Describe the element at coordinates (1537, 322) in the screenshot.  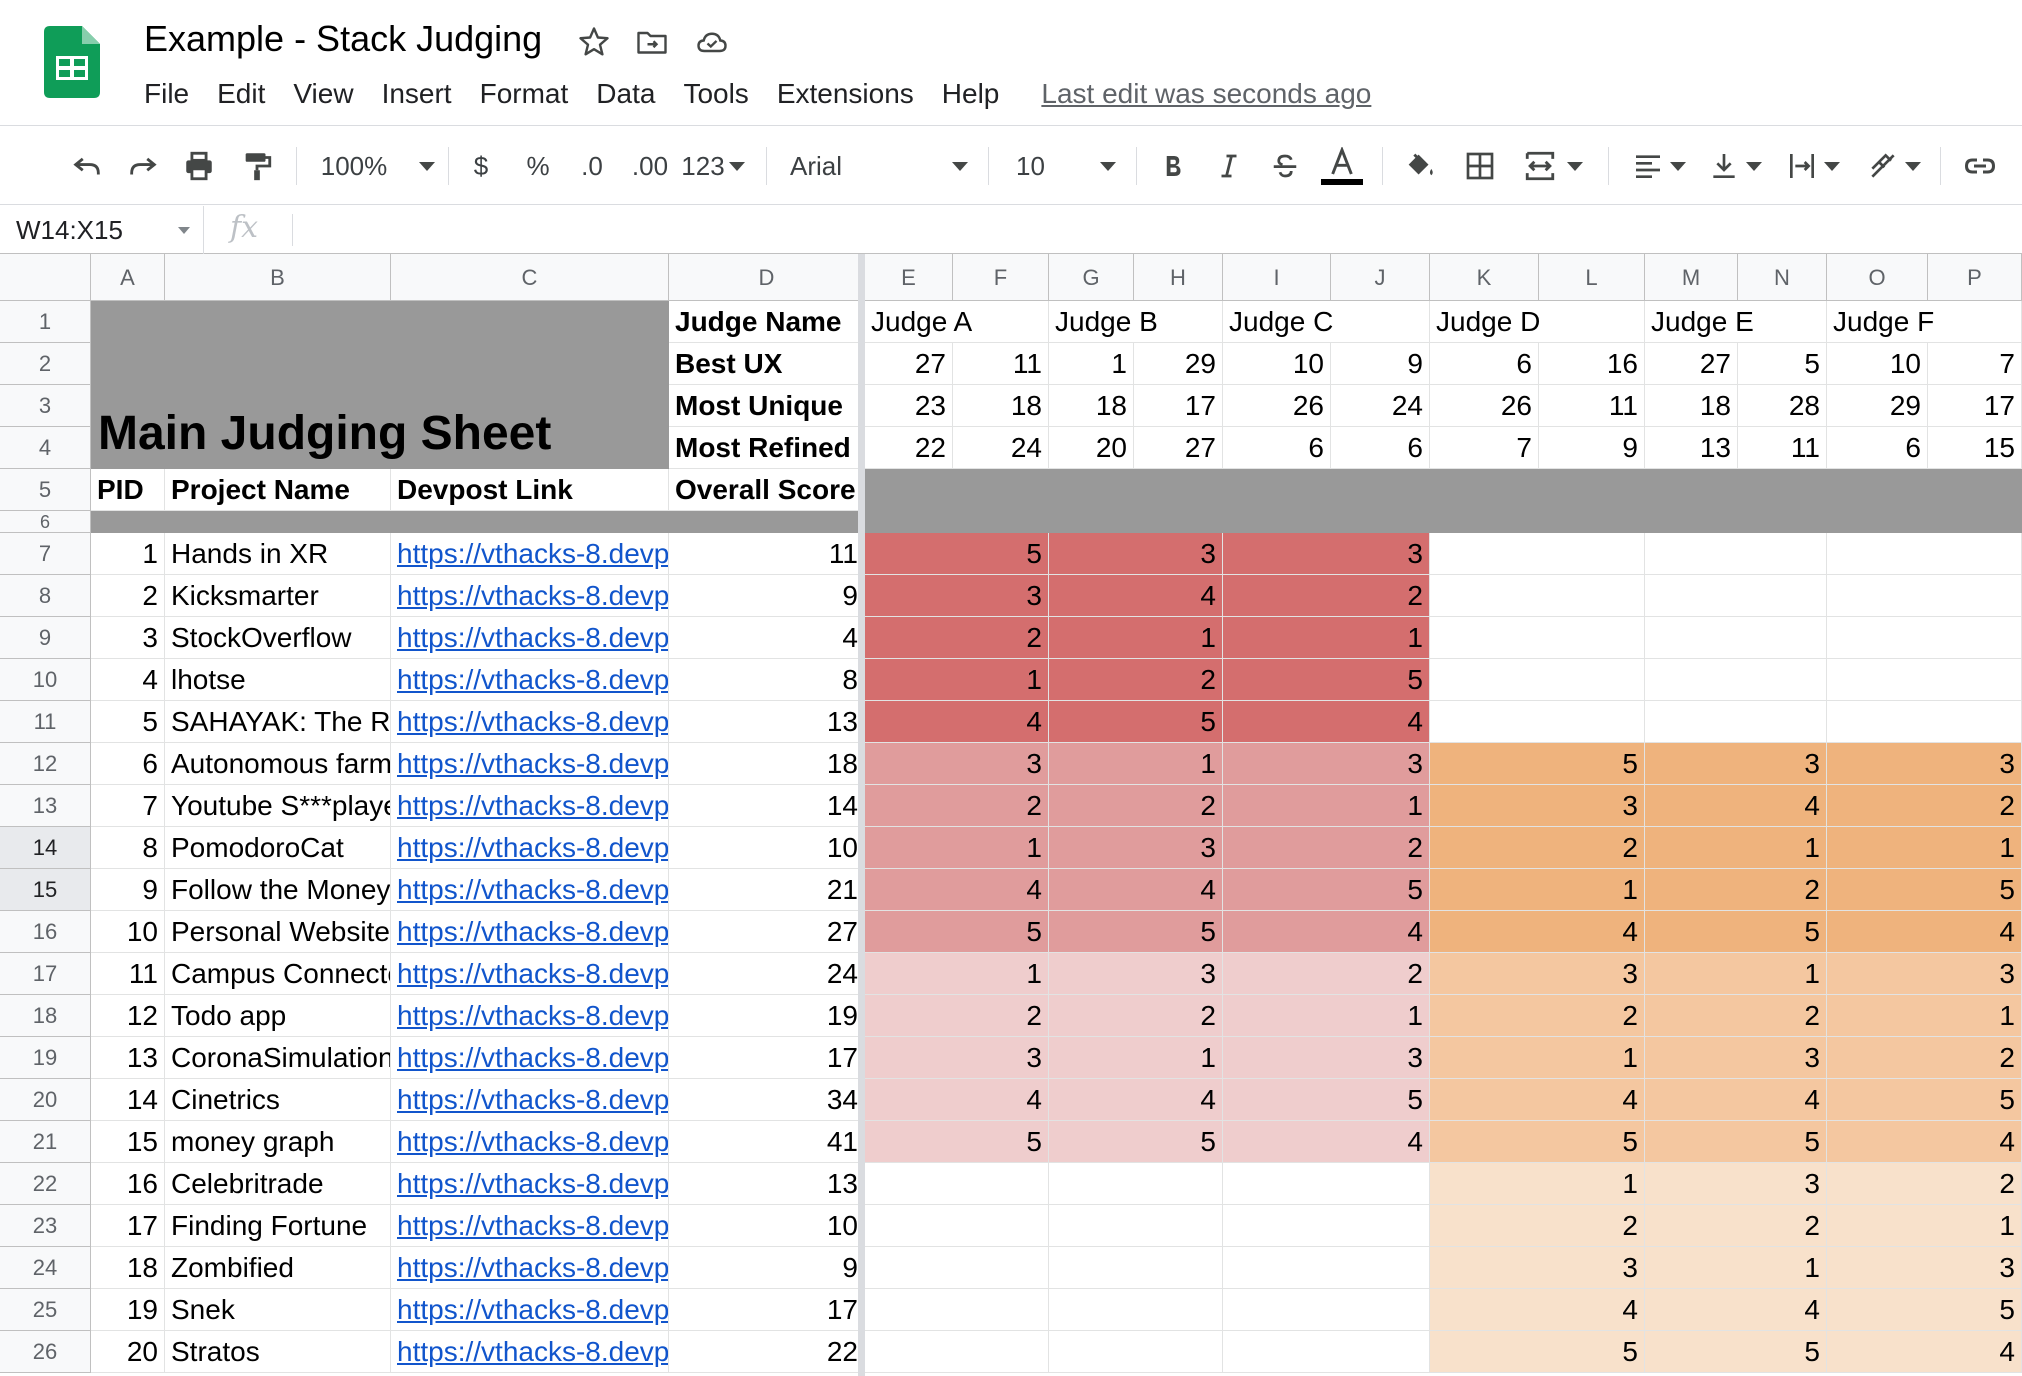
I see `judge-name-cell: Judge D` at that location.